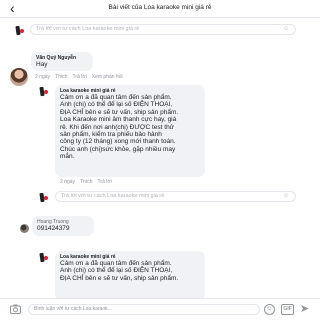  What do you see at coordinates (118, 142) in the screenshot?
I see `comment-line: công ty (12 tháng) xong mới thanh toán.` at bounding box center [118, 142].